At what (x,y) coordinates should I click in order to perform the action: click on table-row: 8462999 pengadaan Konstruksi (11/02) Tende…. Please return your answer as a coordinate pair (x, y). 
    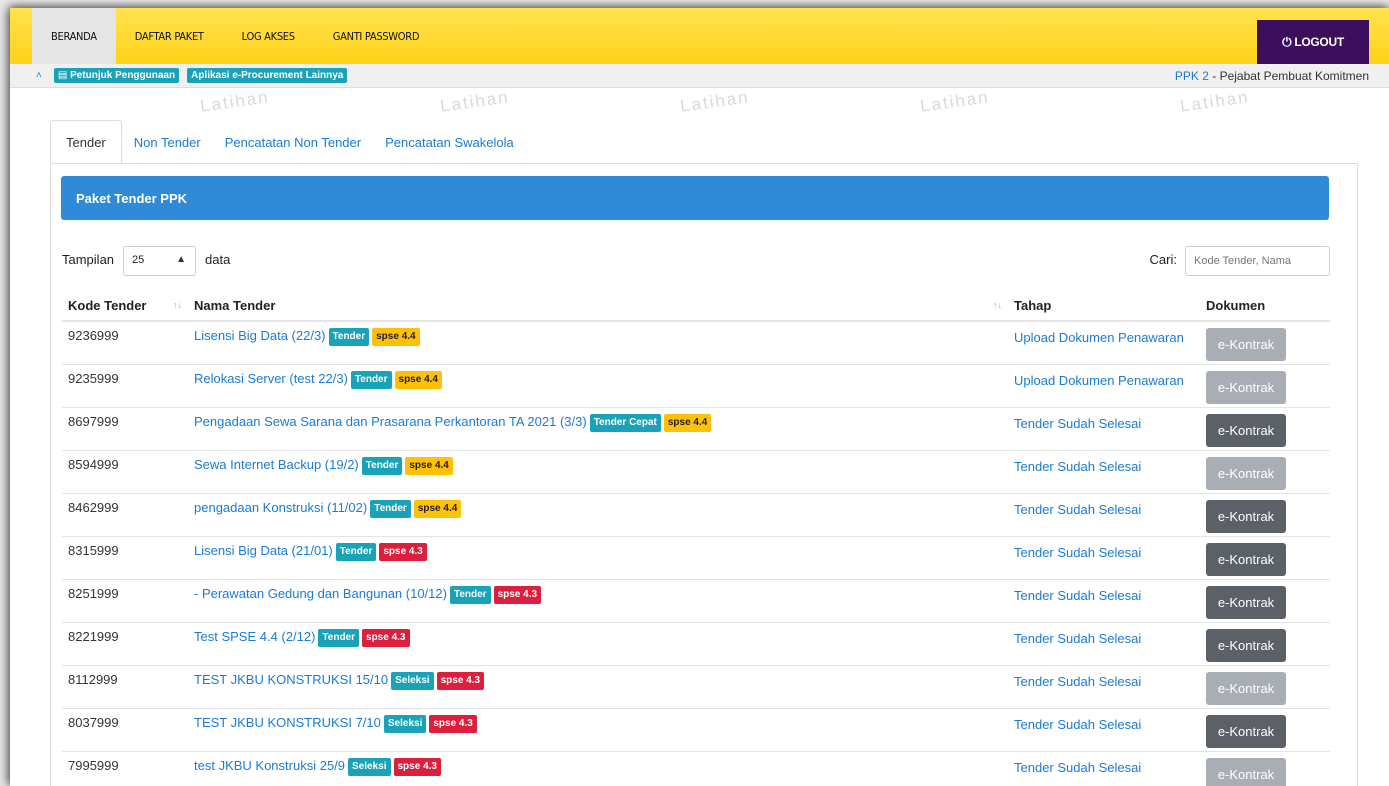
    Looking at the image, I should click on (696, 514).